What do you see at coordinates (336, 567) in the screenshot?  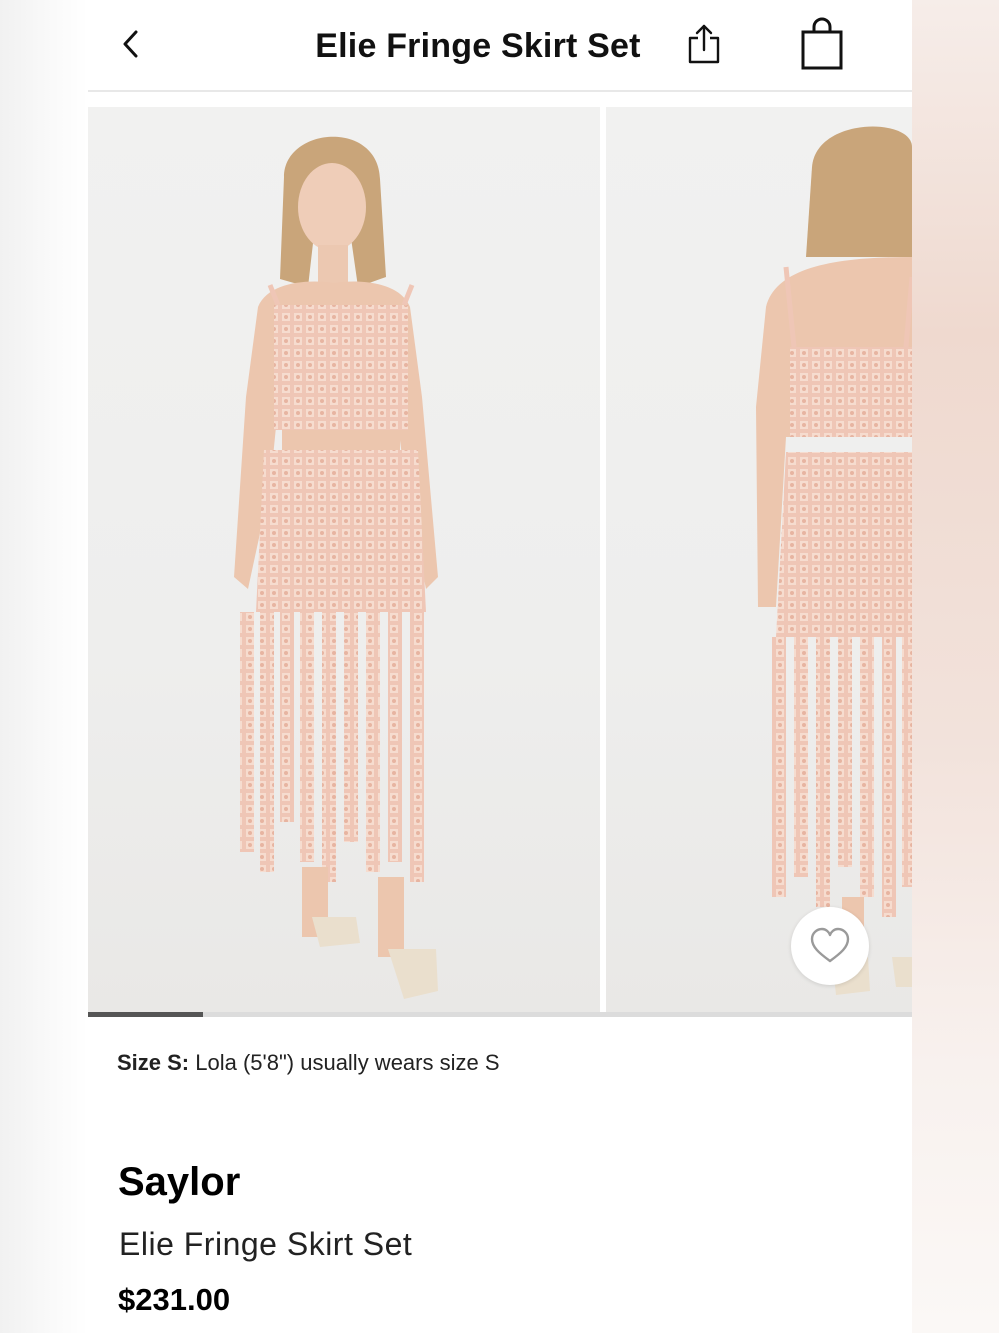 I see `model-front-image` at bounding box center [336, 567].